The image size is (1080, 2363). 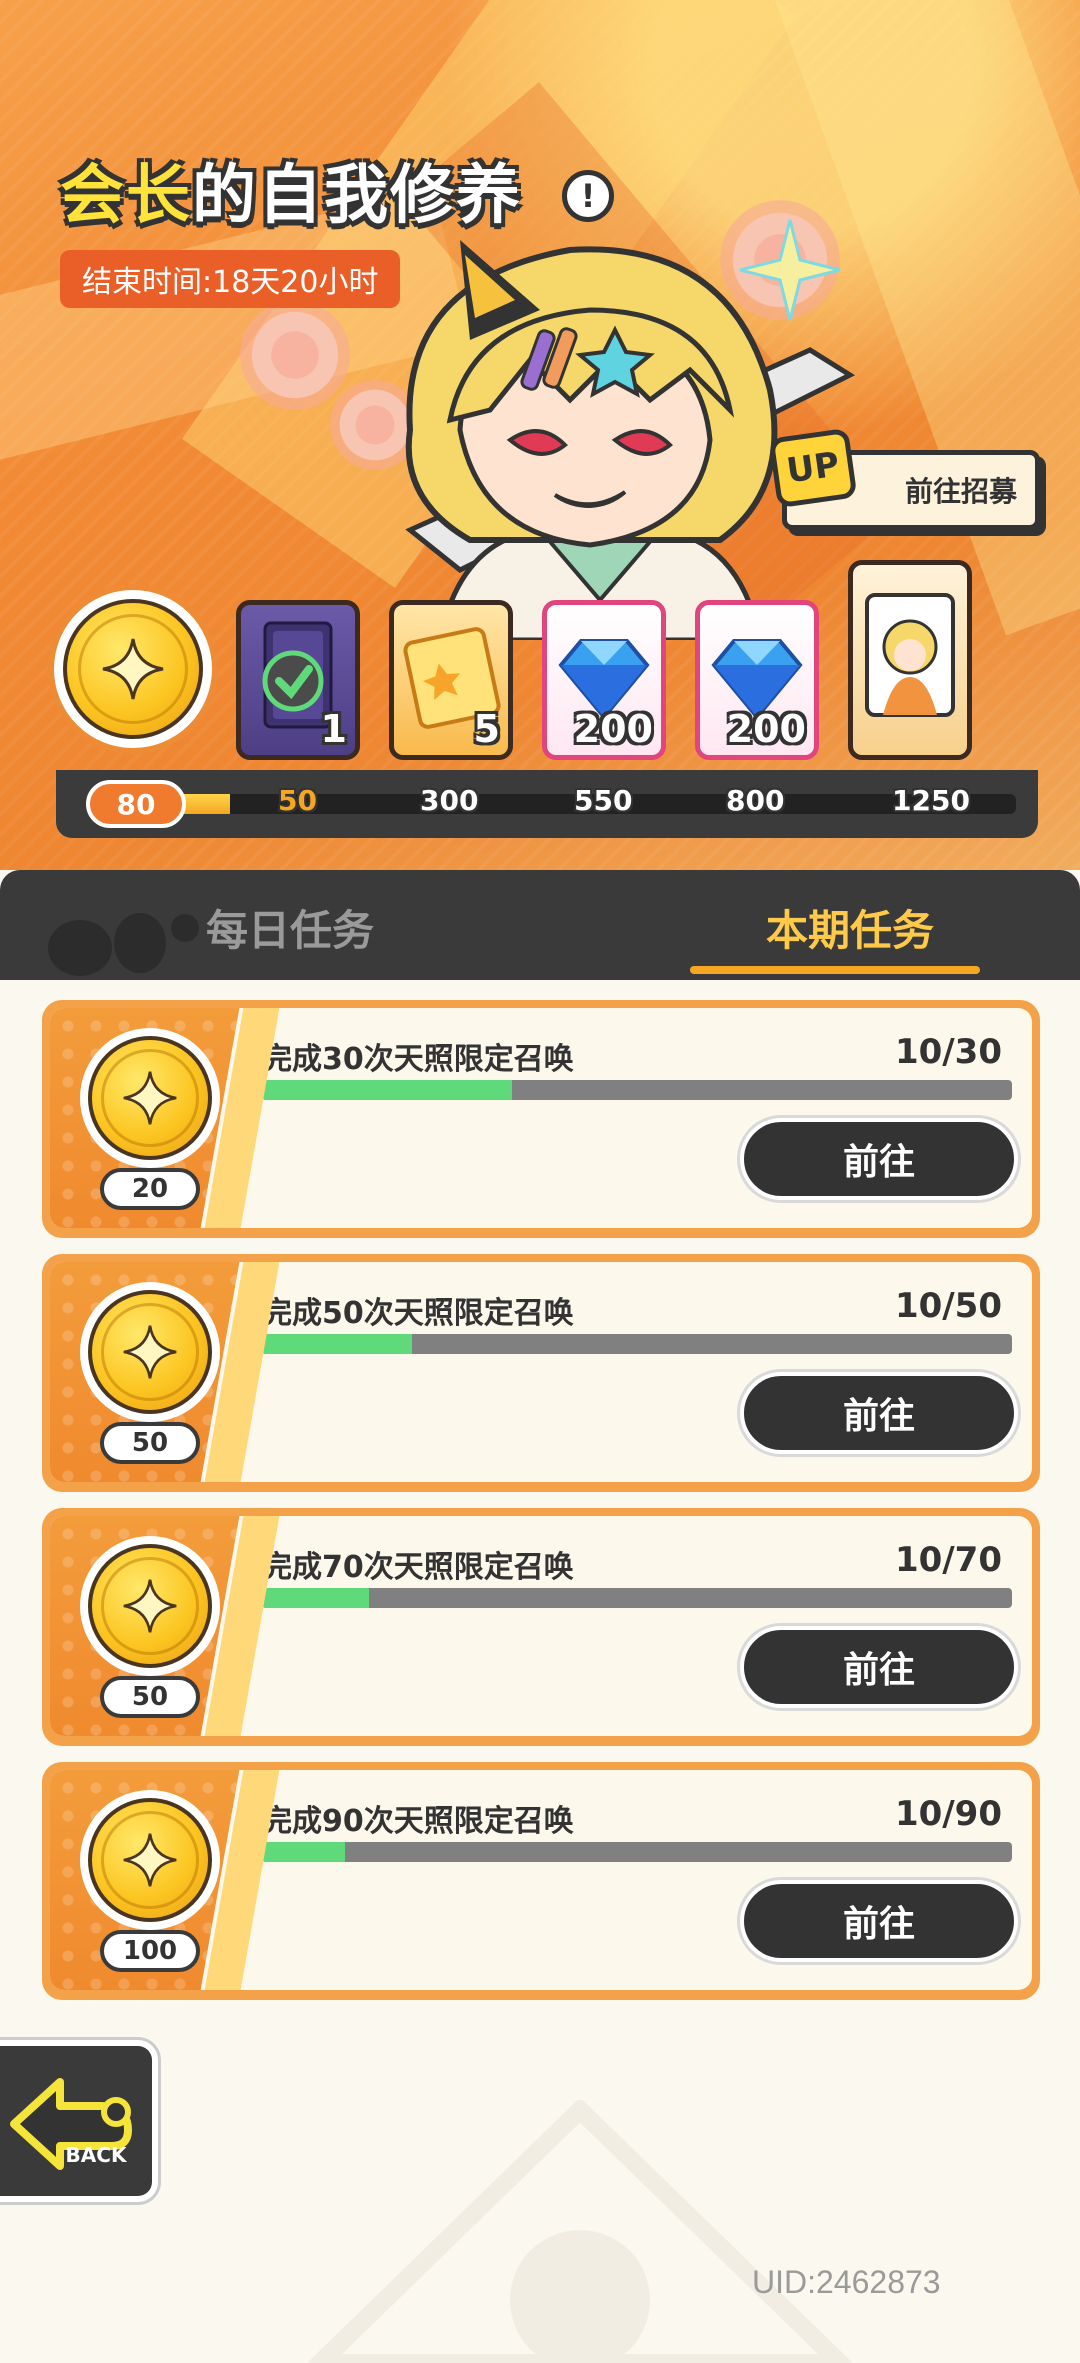 What do you see at coordinates (71, 2124) in the screenshot?
I see `back-arrow-icon: BACK` at bounding box center [71, 2124].